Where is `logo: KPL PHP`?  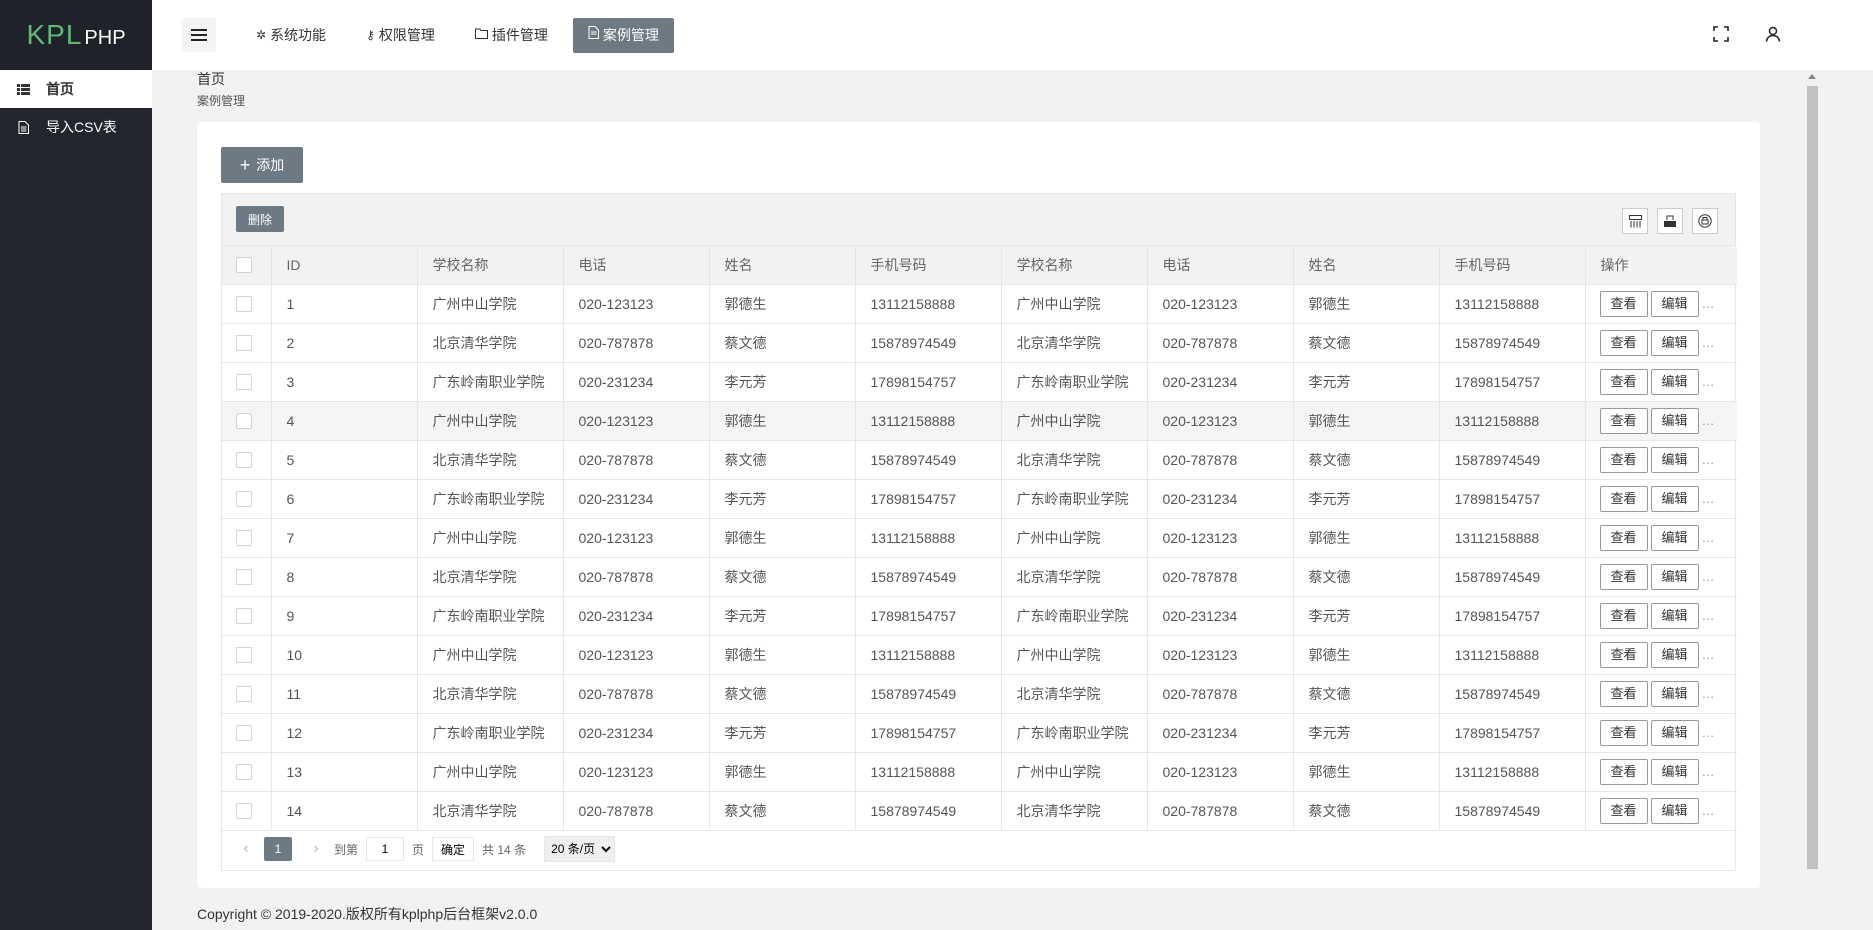
logo: KPL PHP is located at coordinates (76, 35).